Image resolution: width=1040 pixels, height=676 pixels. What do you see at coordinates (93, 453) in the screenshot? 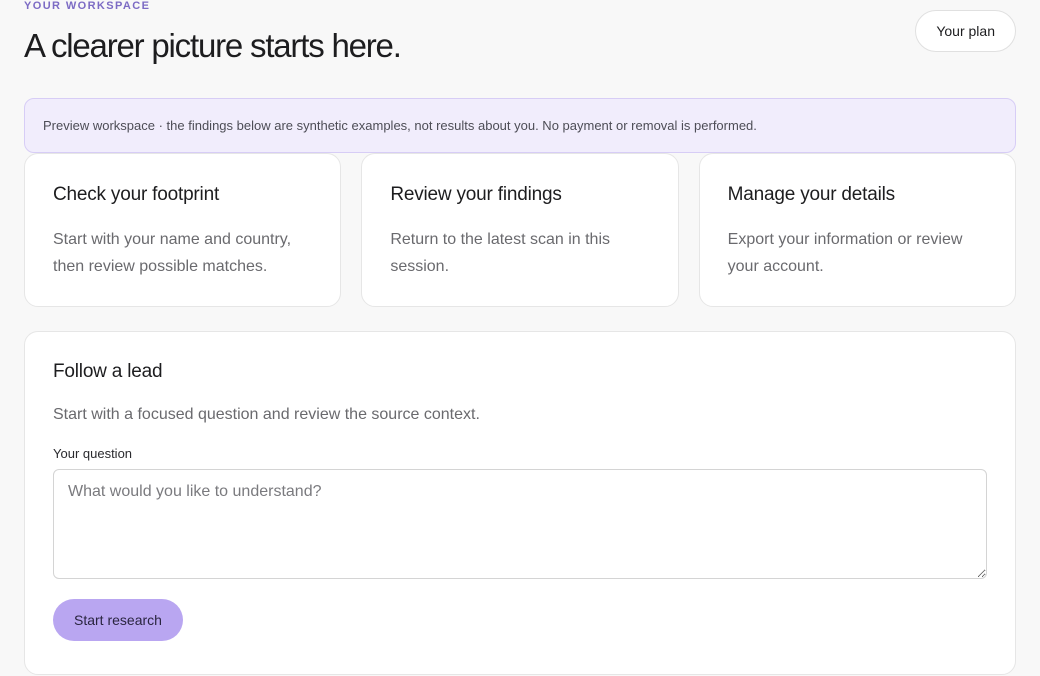
I see `question-label: Your question` at bounding box center [93, 453].